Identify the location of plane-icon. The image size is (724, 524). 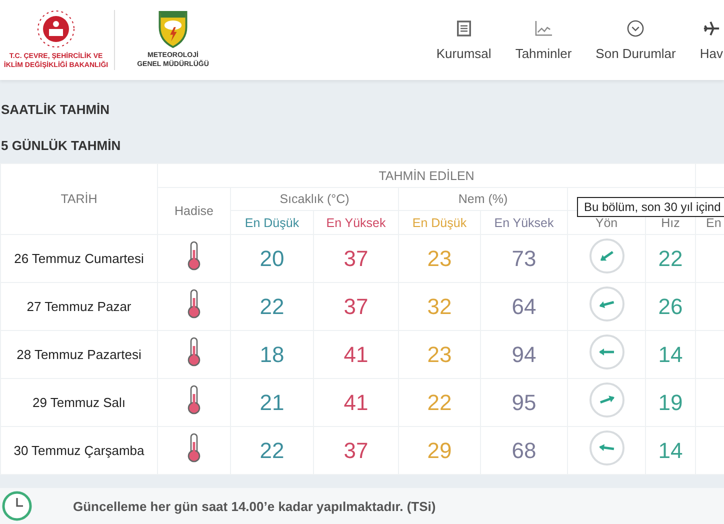
(711, 28).